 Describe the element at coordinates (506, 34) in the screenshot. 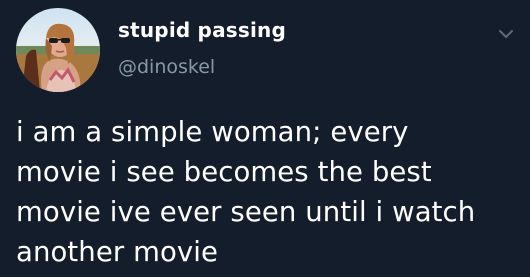

I see `chevron-down-icon` at that location.